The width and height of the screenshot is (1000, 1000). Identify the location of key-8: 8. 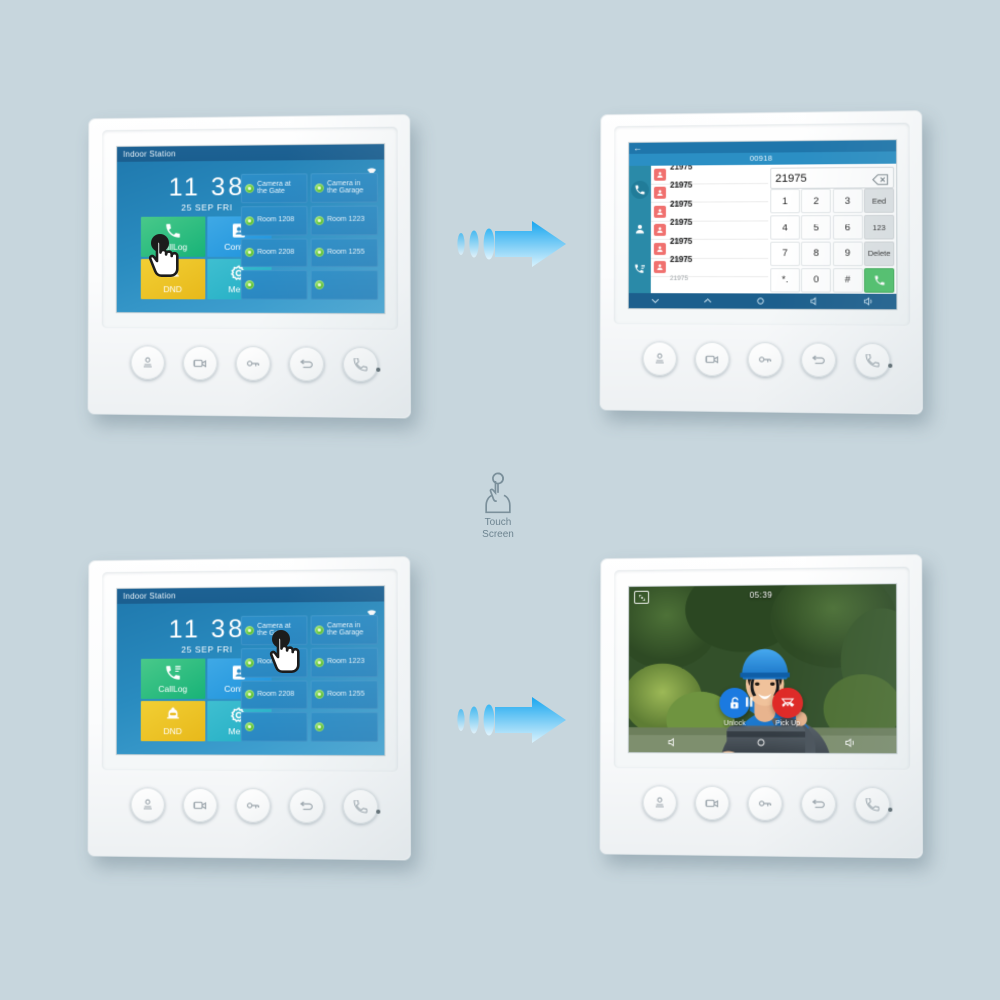
(816, 254).